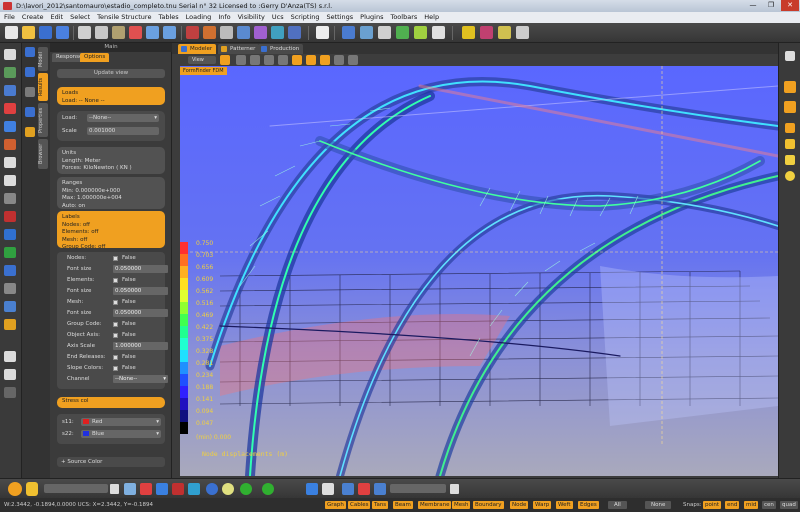 The height and width of the screenshot is (512, 800). What do you see at coordinates (771, 5) in the screenshot?
I see `maximize-button: ❐` at bounding box center [771, 5].